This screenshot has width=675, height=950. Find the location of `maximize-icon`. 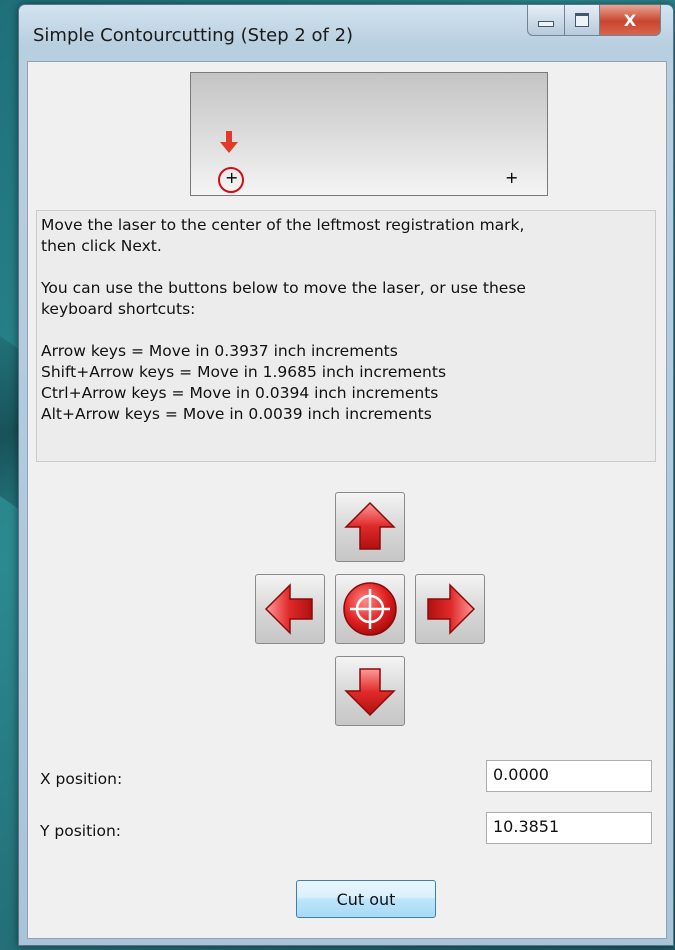

maximize-icon is located at coordinates (582, 20).